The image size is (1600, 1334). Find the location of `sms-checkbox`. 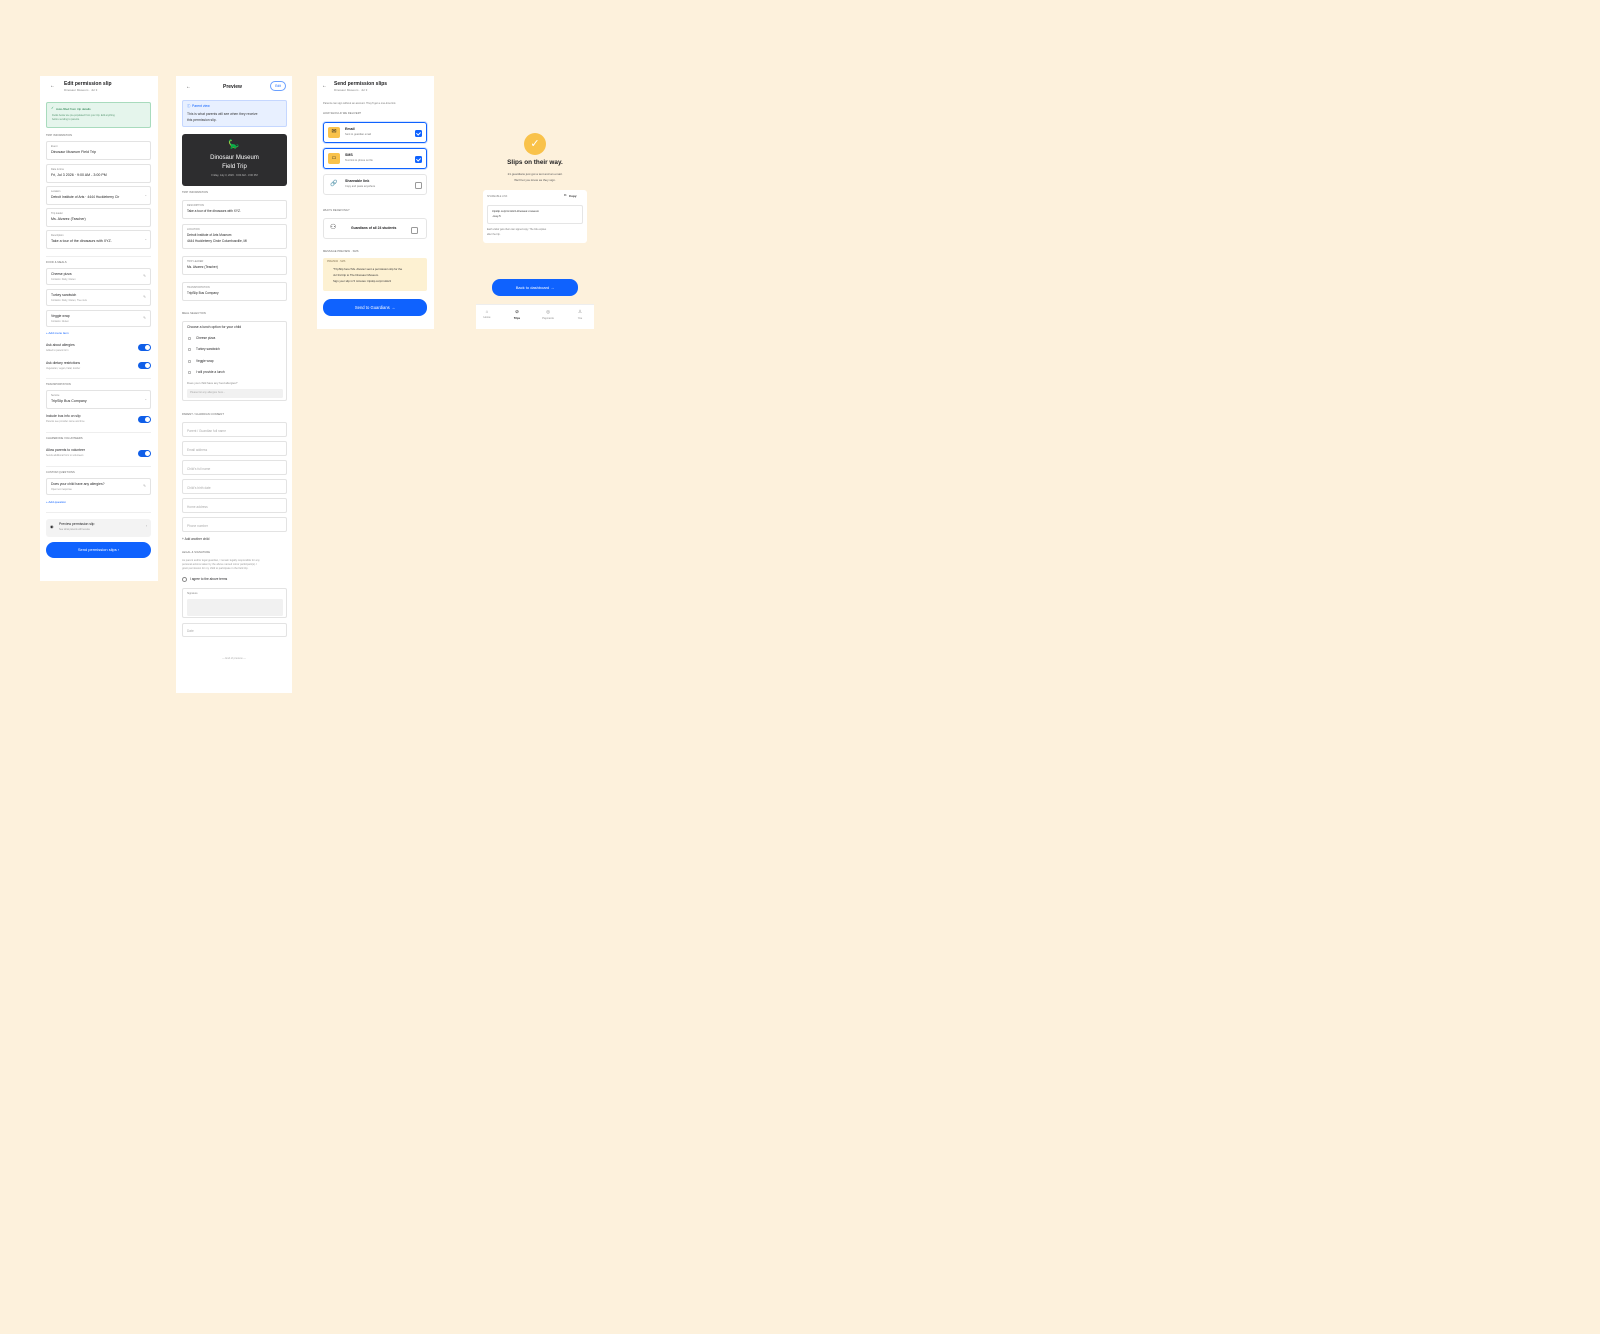

sms-checkbox is located at coordinates (418, 159).